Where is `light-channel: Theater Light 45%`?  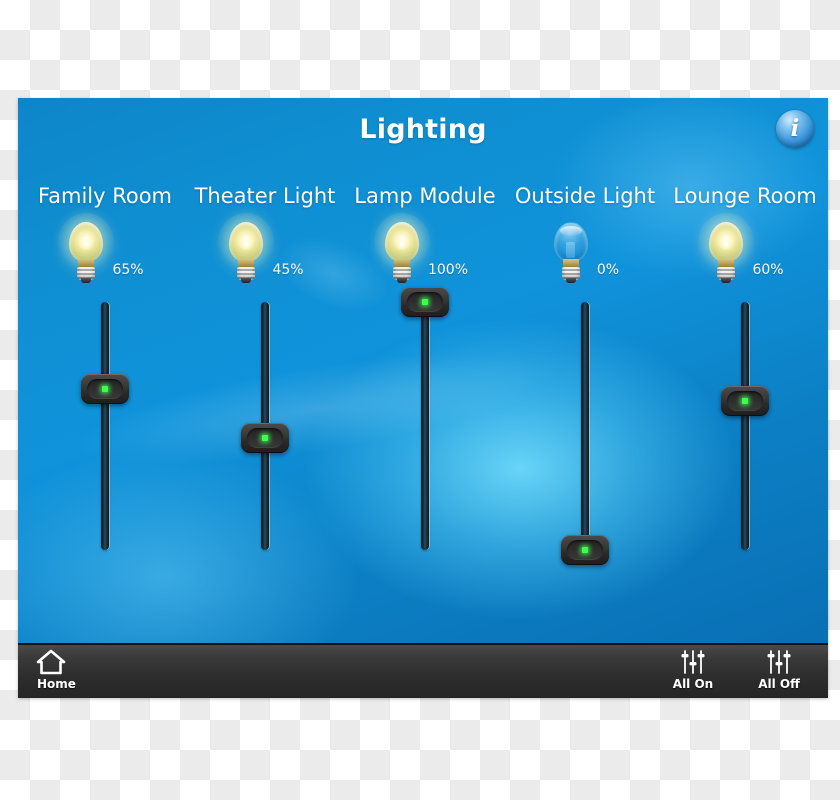
light-channel: Theater Light 45% is located at coordinates (265, 411).